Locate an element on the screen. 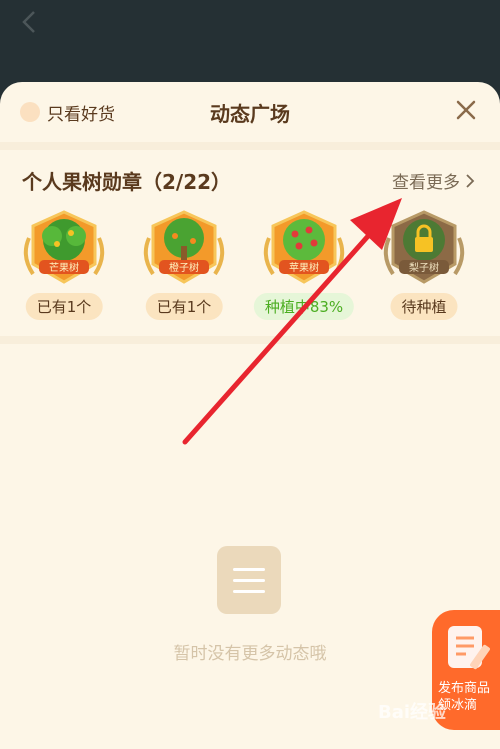 The width and height of the screenshot is (500, 749). sheet-header: 只看好货 动态广场 is located at coordinates (250, 112).